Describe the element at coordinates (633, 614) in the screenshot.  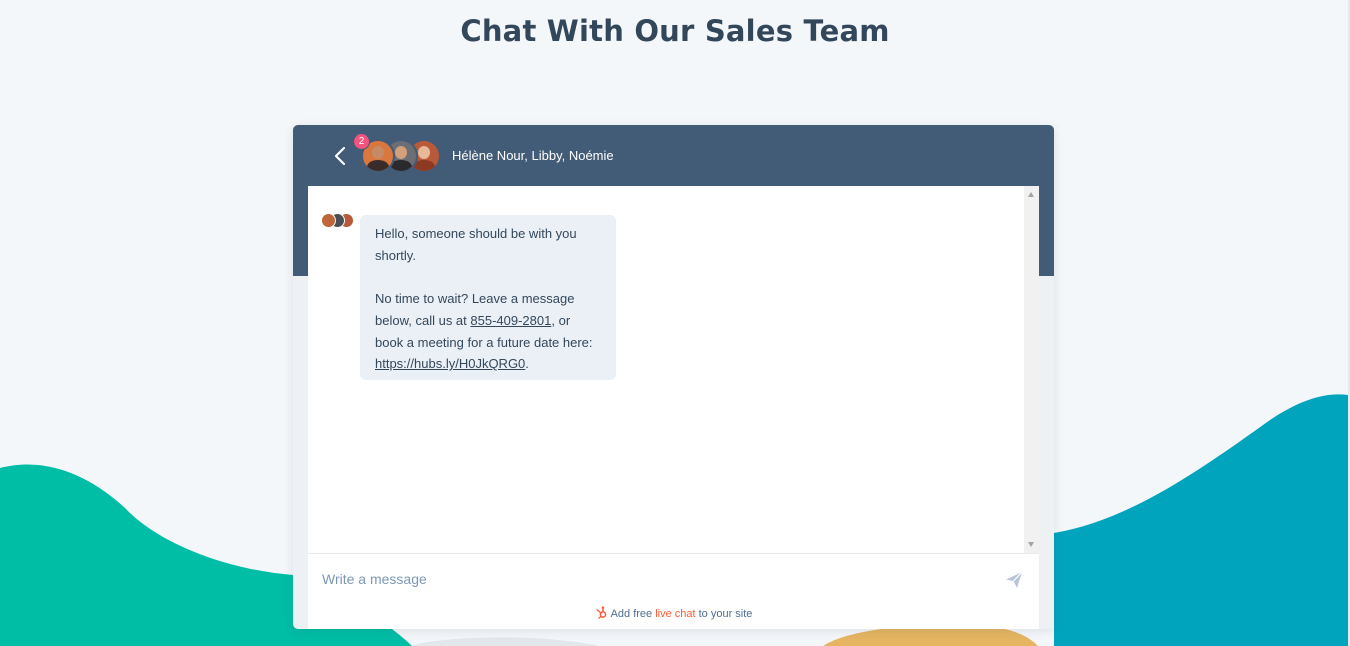
I see `branding-prefix: Add free` at that location.